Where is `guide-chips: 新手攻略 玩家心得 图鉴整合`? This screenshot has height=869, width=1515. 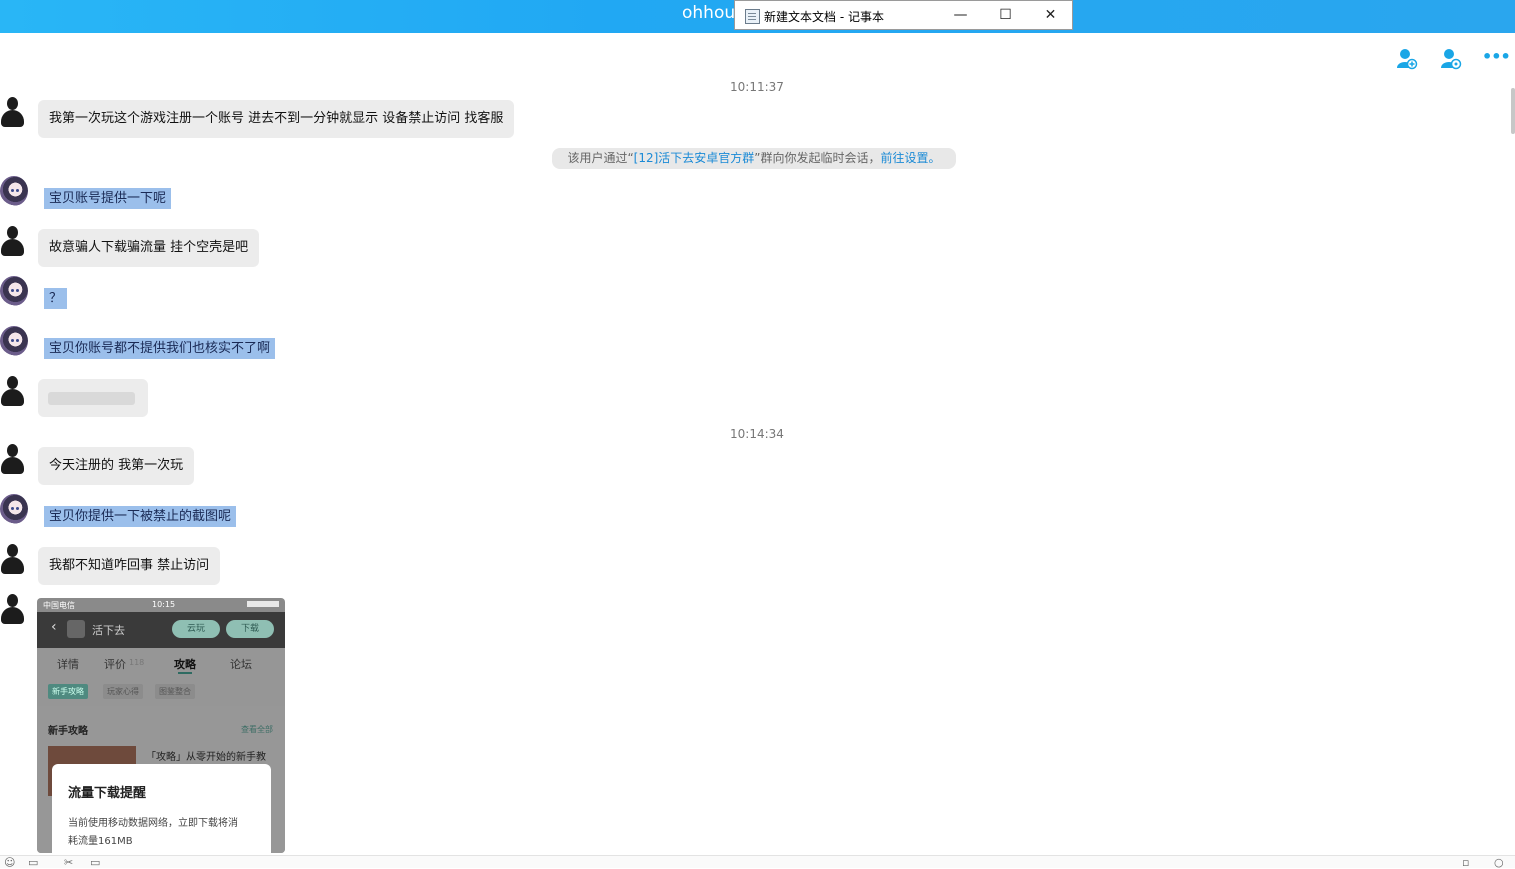
guide-chips: 新手攻略 玩家心得 图鉴整合 is located at coordinates (161, 691).